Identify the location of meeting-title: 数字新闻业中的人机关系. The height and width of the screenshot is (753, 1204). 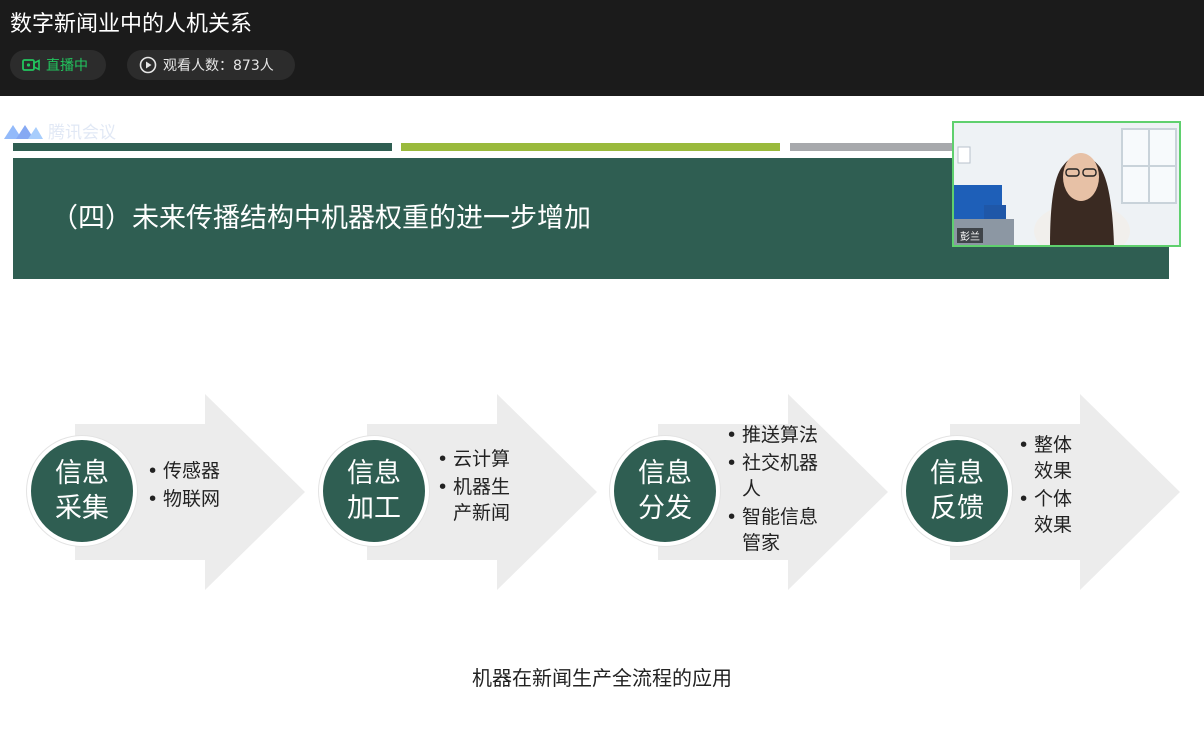
(131, 24).